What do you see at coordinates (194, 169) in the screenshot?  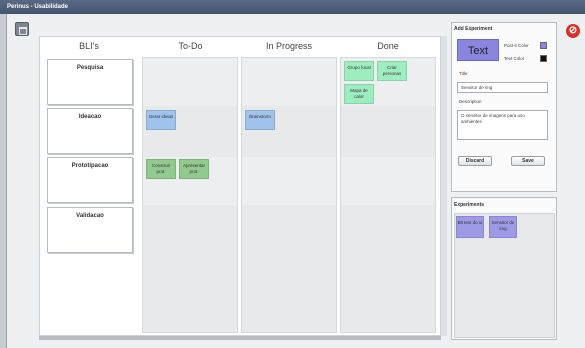 I see `sticky-note: Apresentar prot.` at bounding box center [194, 169].